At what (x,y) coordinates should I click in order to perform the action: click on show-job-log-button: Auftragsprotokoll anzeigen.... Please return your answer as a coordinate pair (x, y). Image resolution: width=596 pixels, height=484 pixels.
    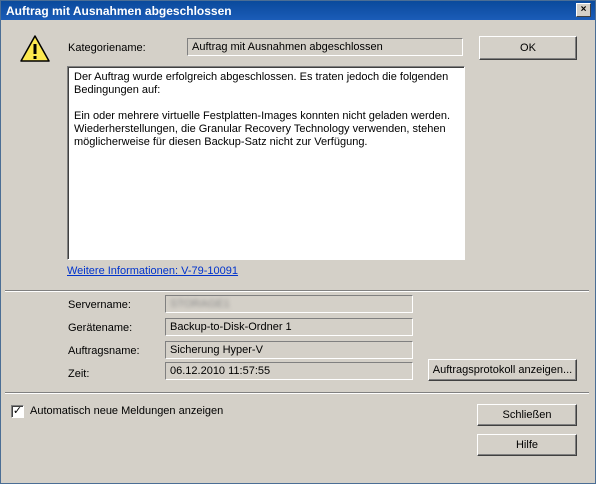
    Looking at the image, I should click on (502, 370).